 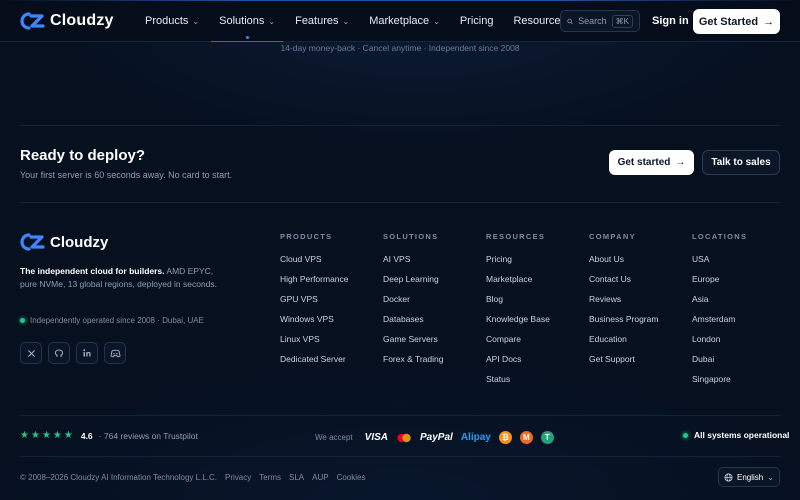 What do you see at coordinates (413, 364) in the screenshot?
I see `footer-link: Forex & Trading` at bounding box center [413, 364].